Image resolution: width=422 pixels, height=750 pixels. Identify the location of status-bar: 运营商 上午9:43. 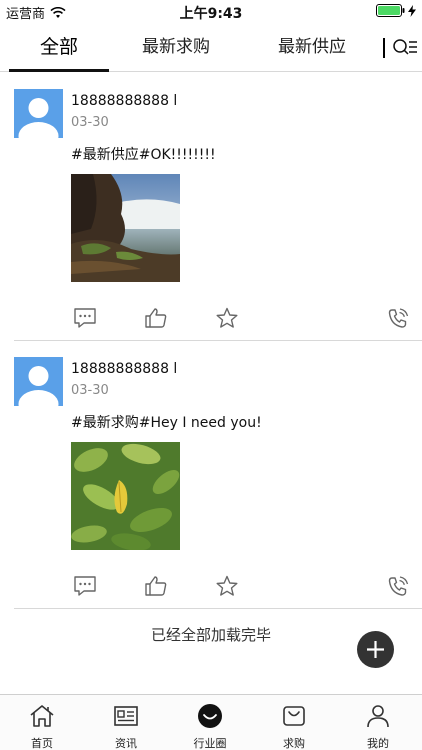
(211, 11).